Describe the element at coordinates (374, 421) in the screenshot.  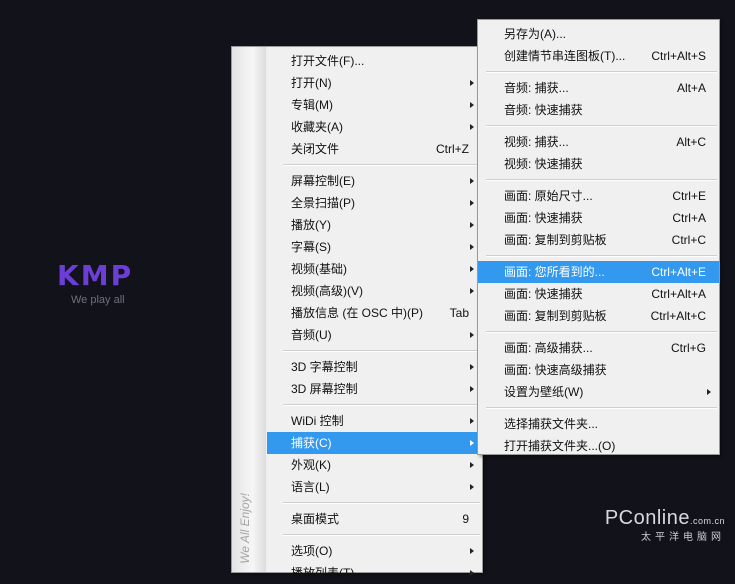
I see `menu-item: WiDi 控制` at that location.